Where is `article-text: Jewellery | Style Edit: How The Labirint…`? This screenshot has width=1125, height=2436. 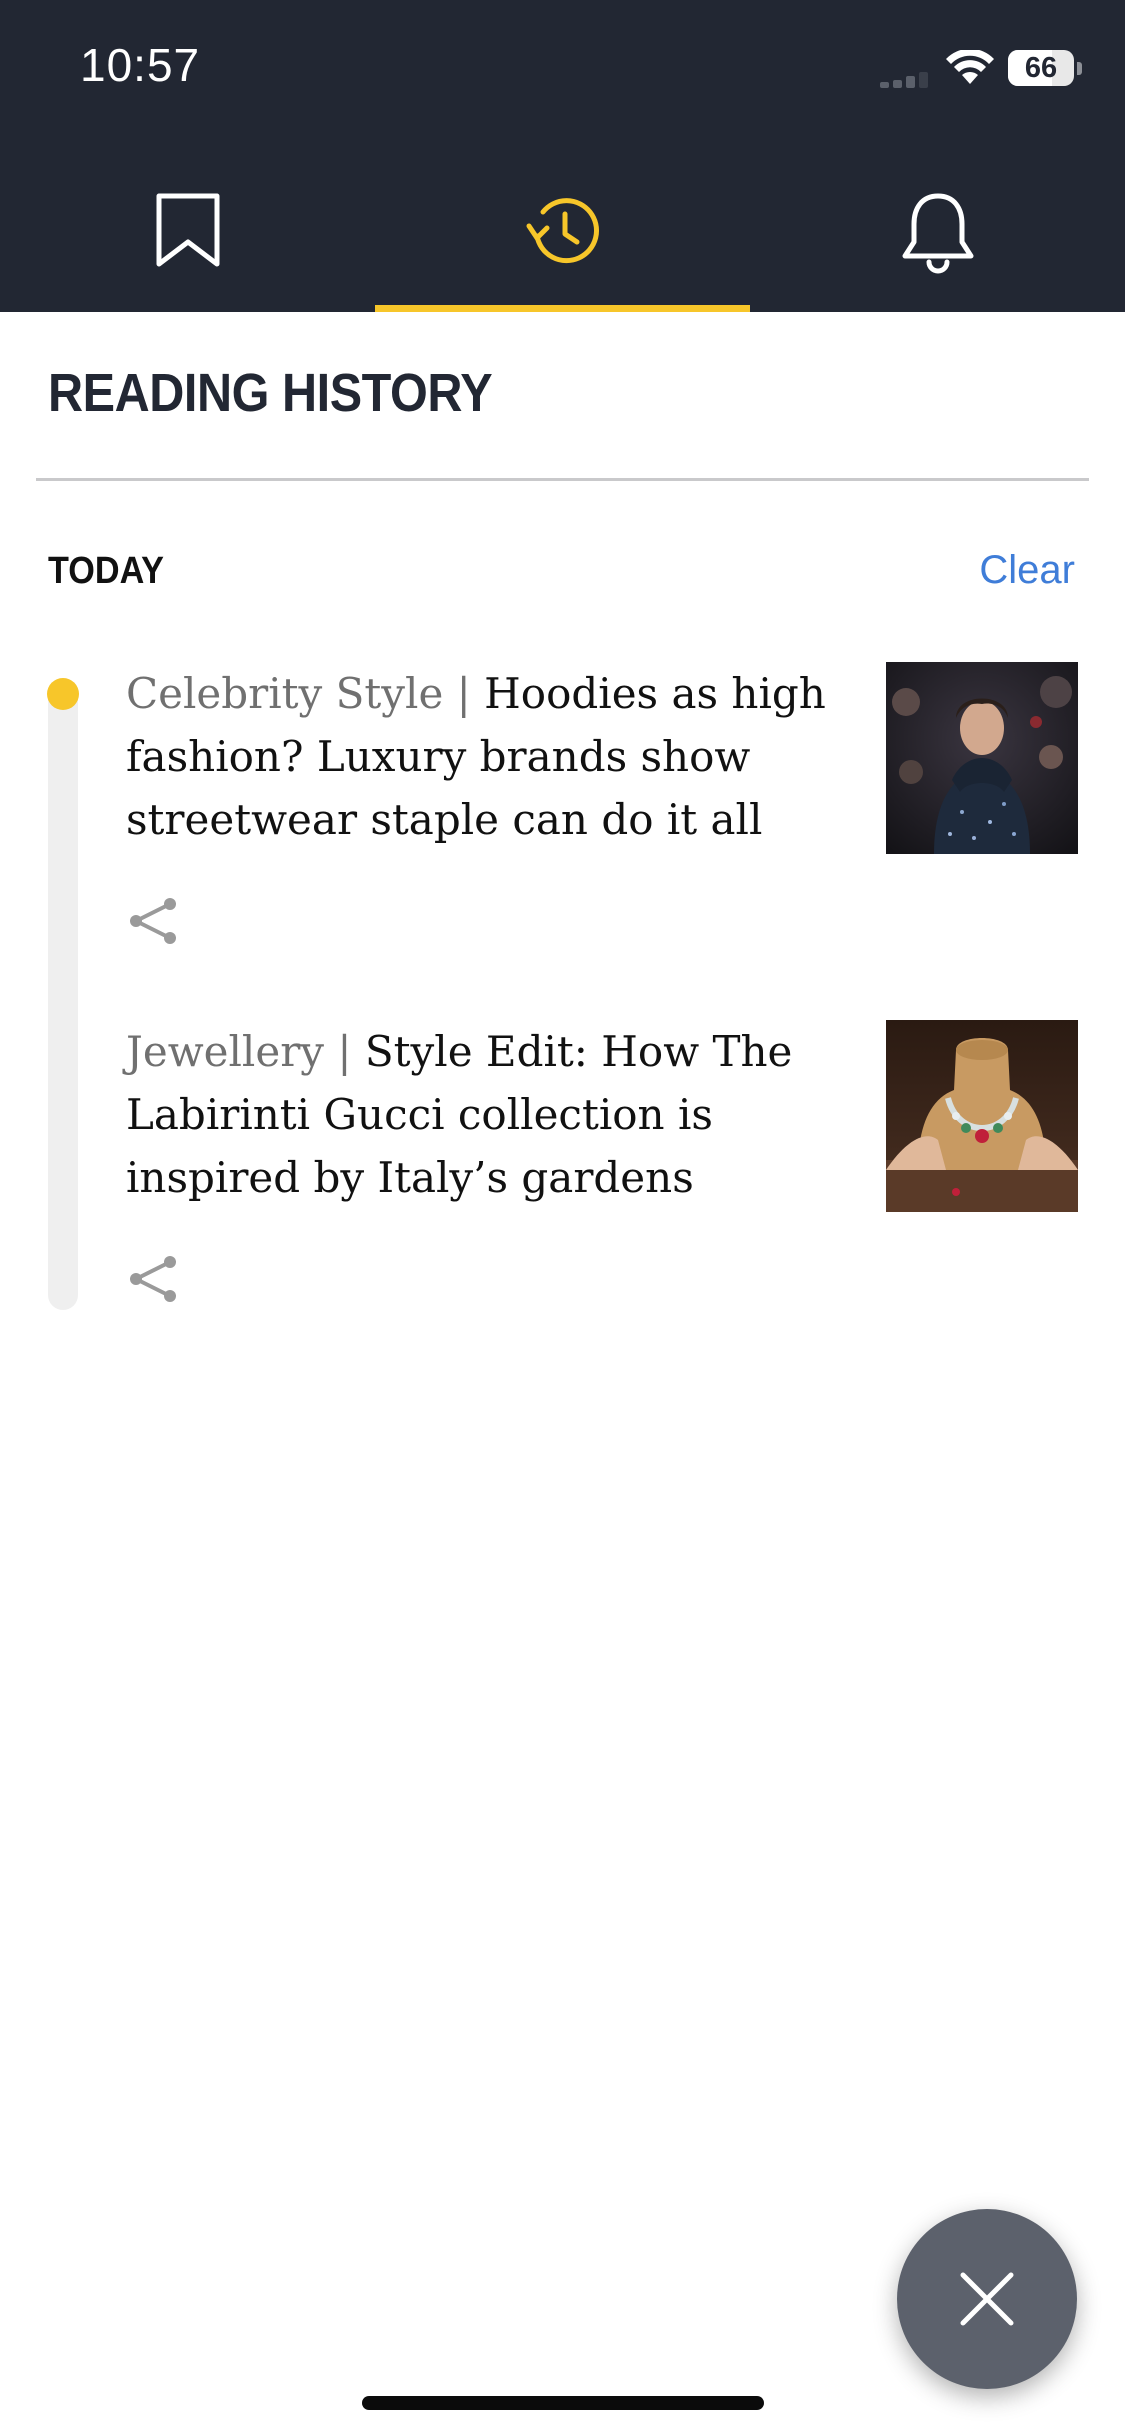 article-text: Jewellery | Style Edit: How The Labirint… is located at coordinates (476, 1114).